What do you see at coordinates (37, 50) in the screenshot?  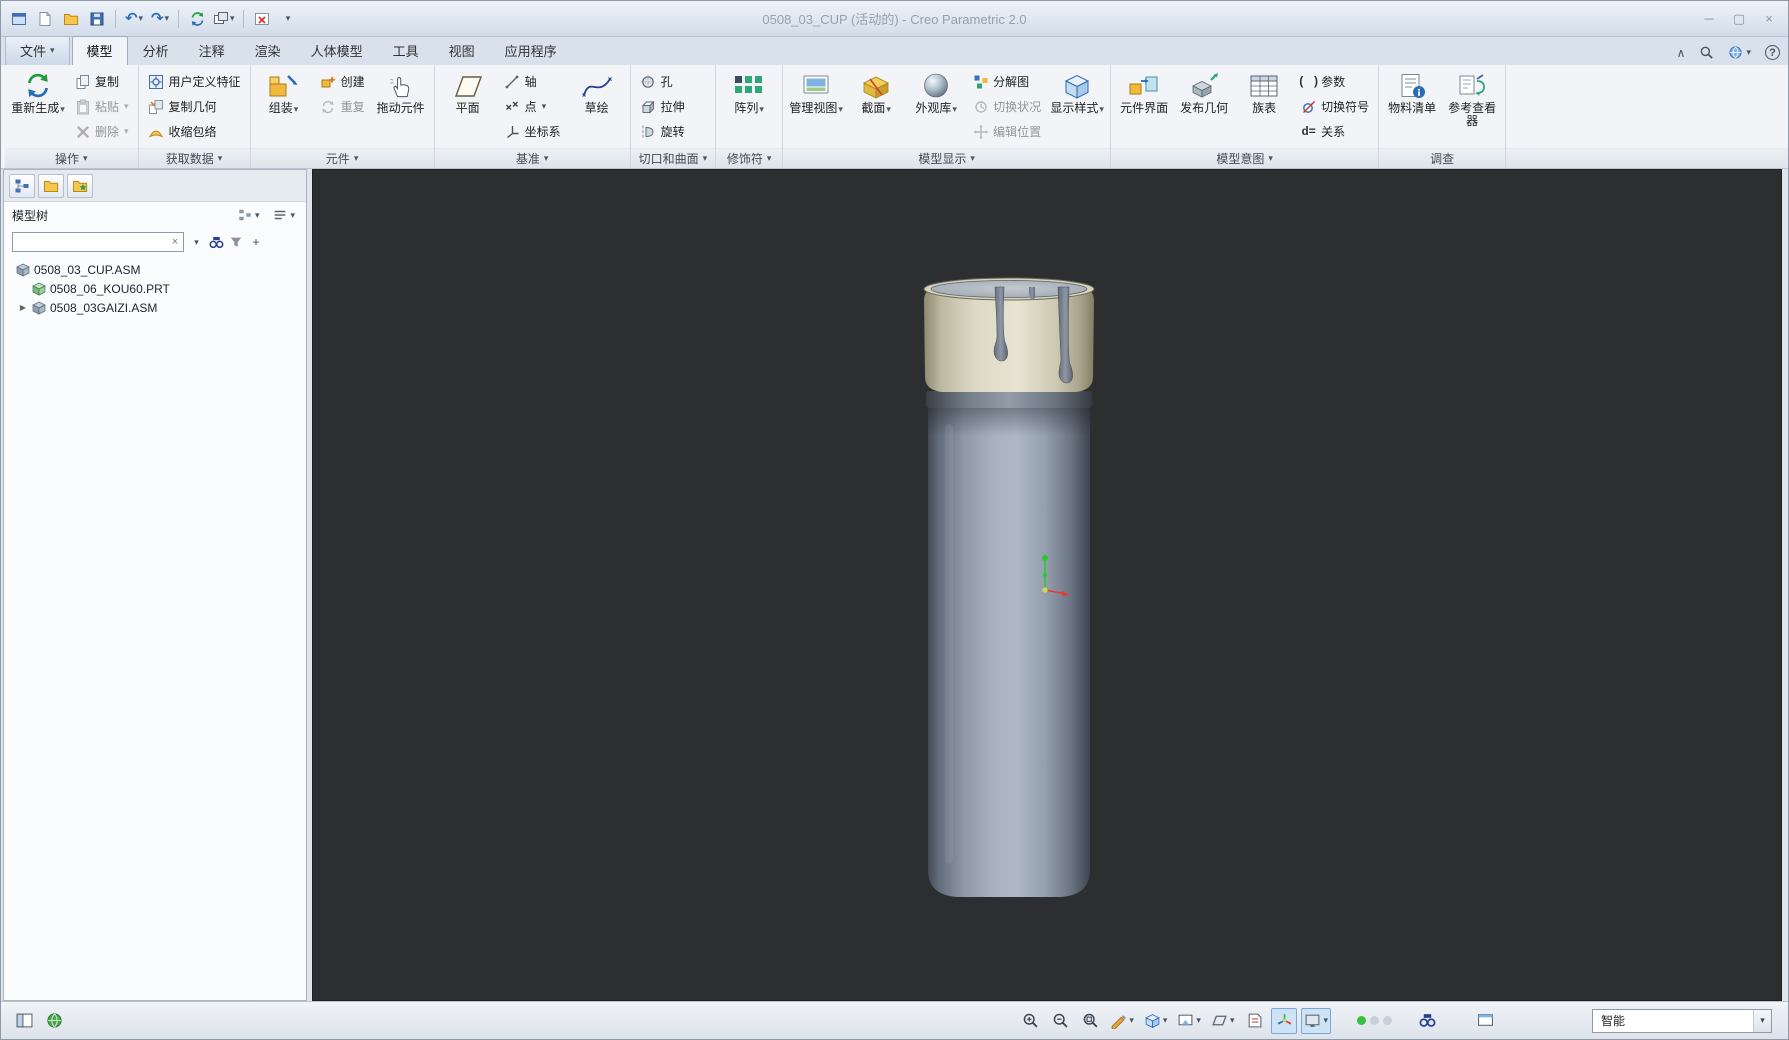 I see `tab-file: 文件 ▾` at bounding box center [37, 50].